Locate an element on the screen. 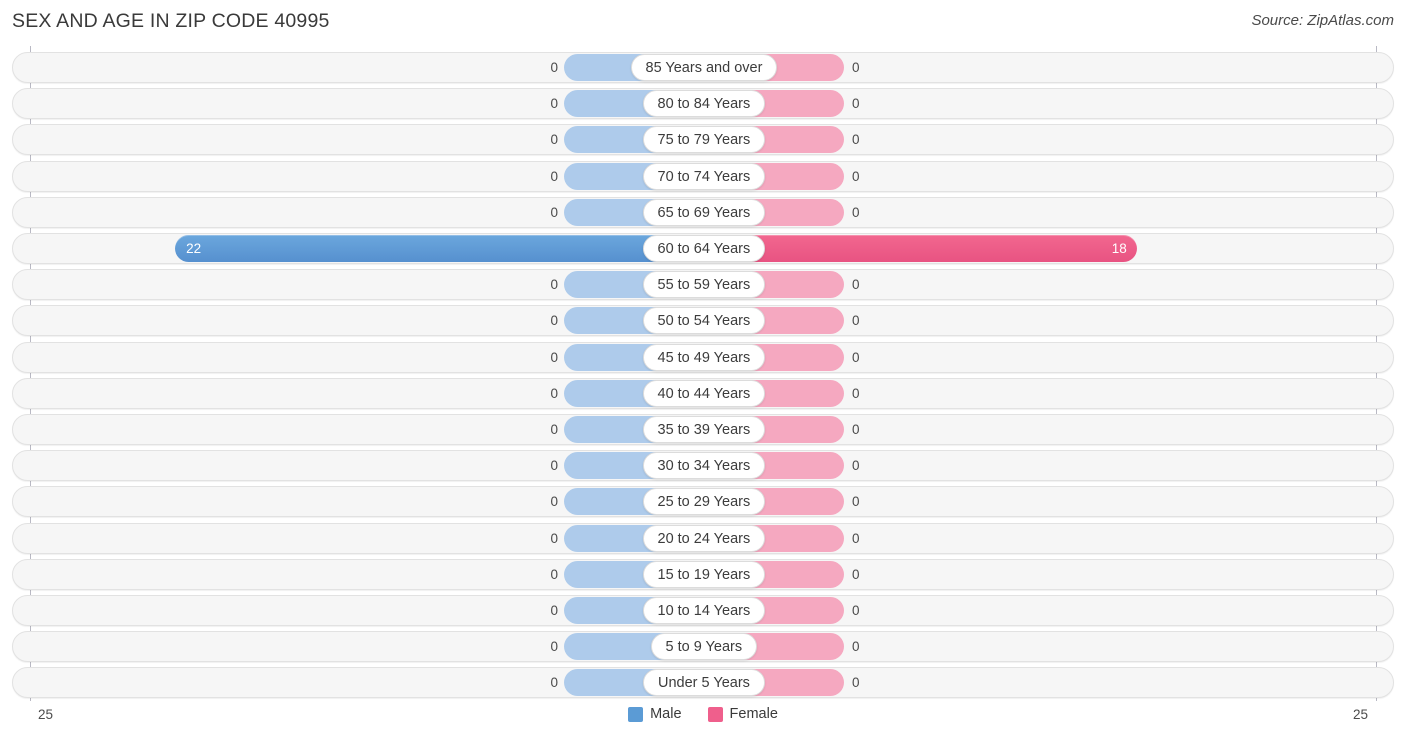  table-row: 0 0 65 to 69 Years is located at coordinates (703, 212).